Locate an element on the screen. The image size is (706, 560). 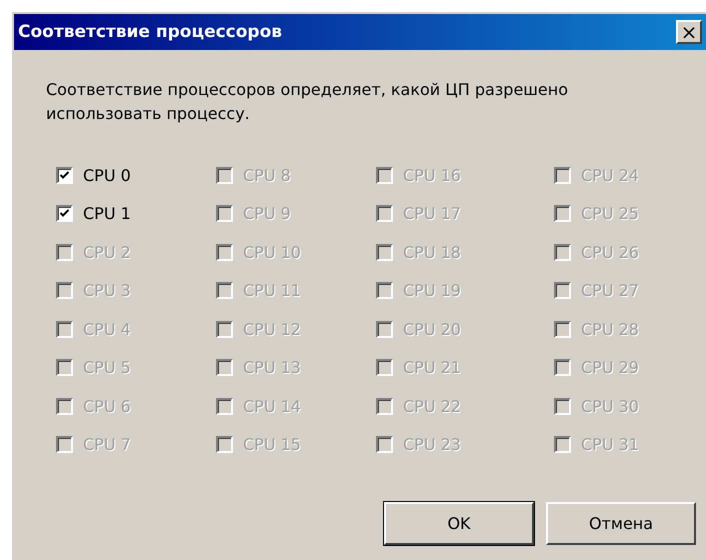
description-text: Соответствие процессоров определяет, какой ЦП разрешено использовать процессу. is located at coordinates (308, 102).